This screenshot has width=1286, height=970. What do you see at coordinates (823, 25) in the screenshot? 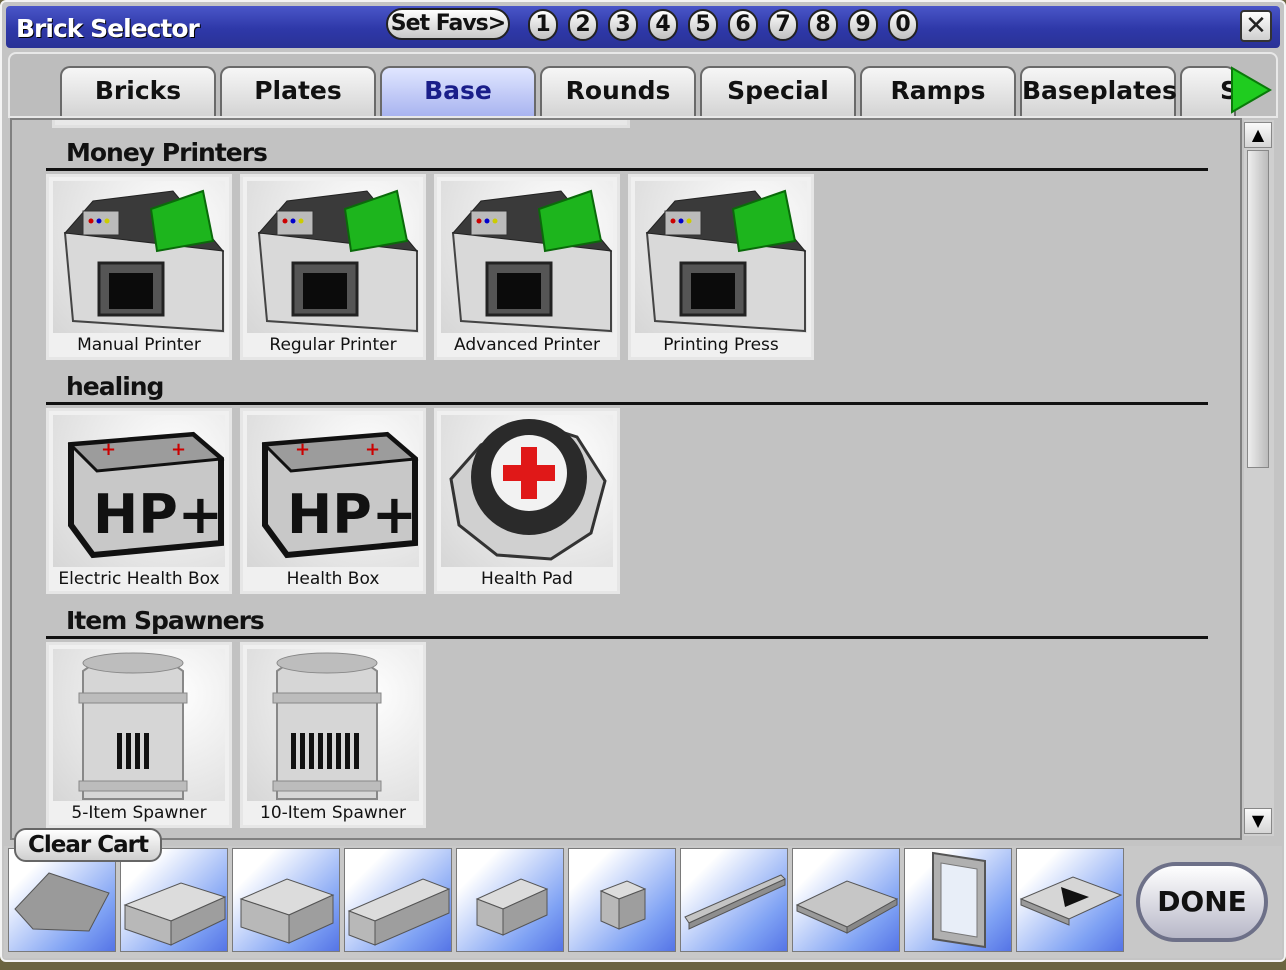
I see `fav-slot-8: 8` at bounding box center [823, 25].